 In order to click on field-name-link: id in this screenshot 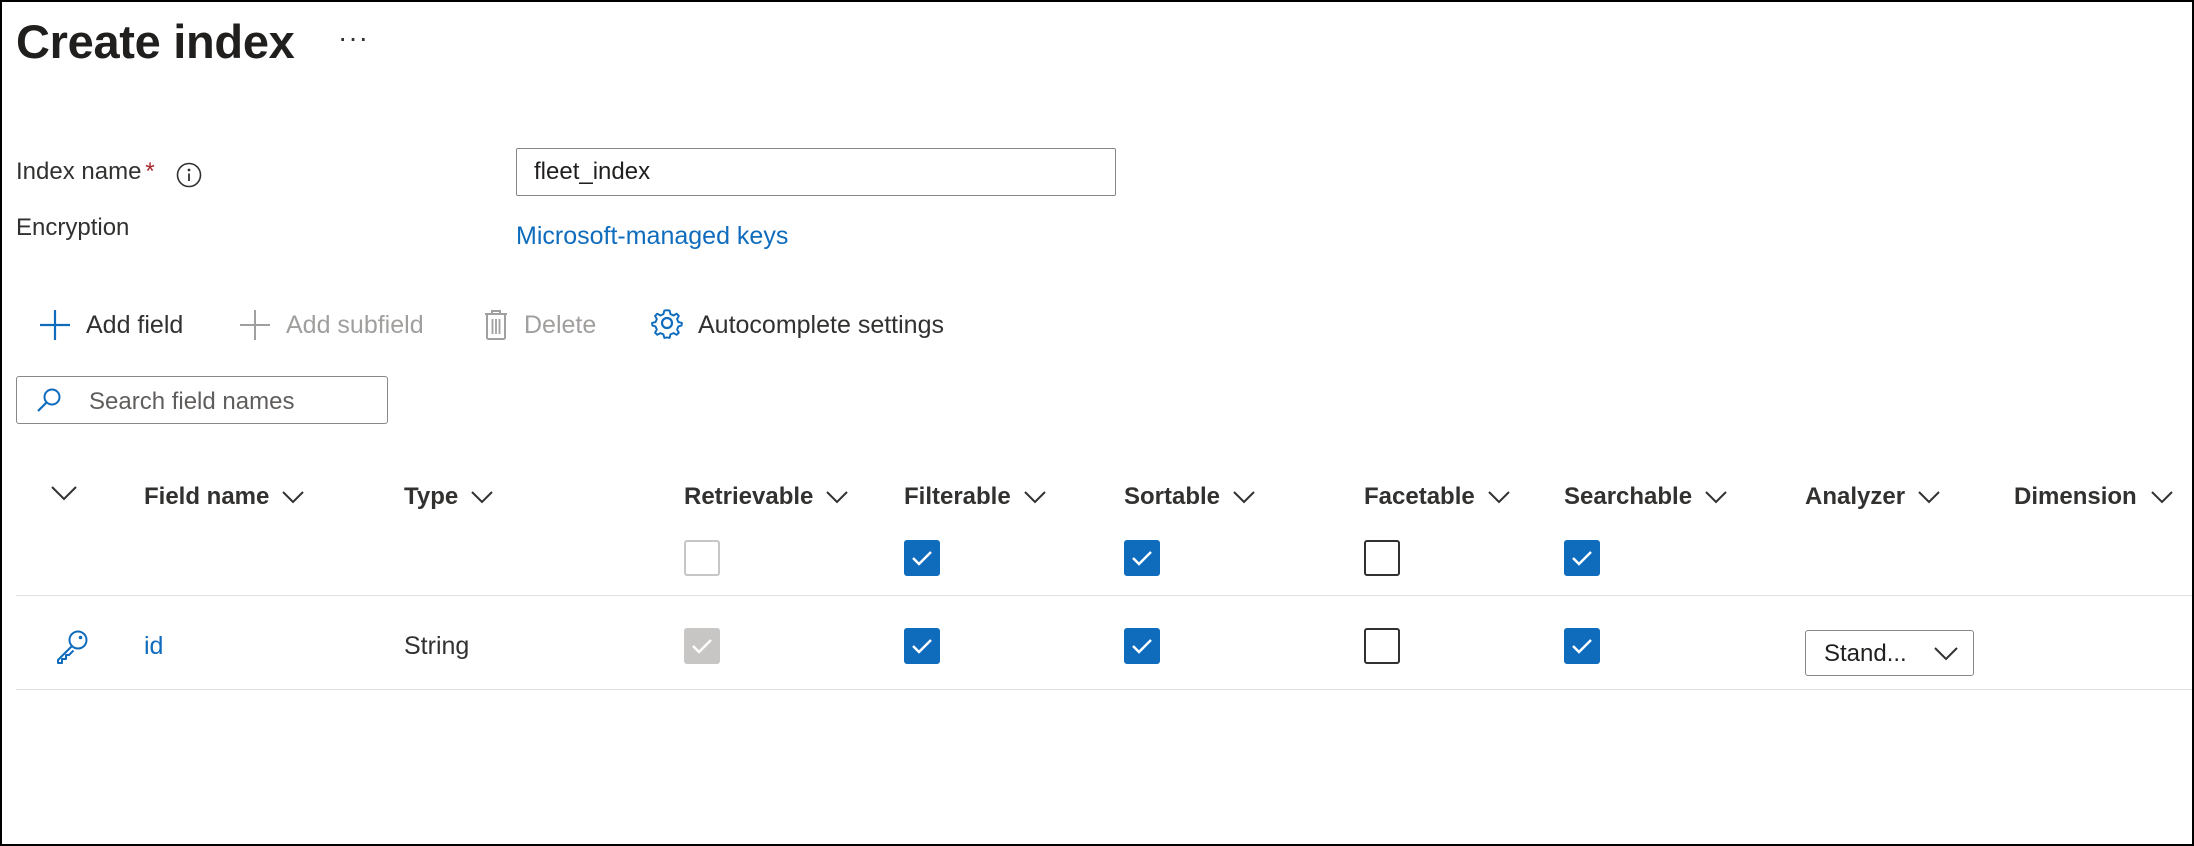, I will do `click(153, 646)`.